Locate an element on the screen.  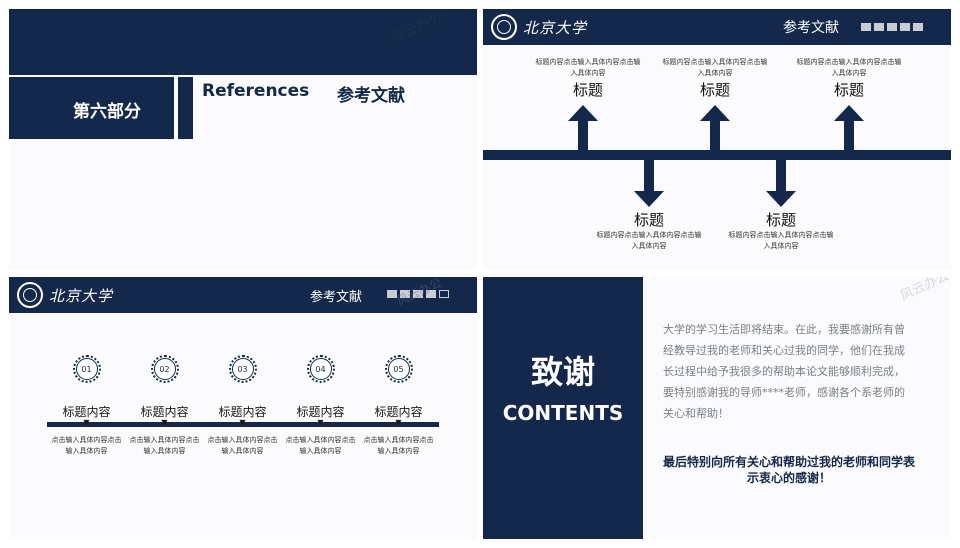
item-bottom-1: 标题 标题内容点击输入具体内容点击输入具体内容 is located at coordinates (649, 230).